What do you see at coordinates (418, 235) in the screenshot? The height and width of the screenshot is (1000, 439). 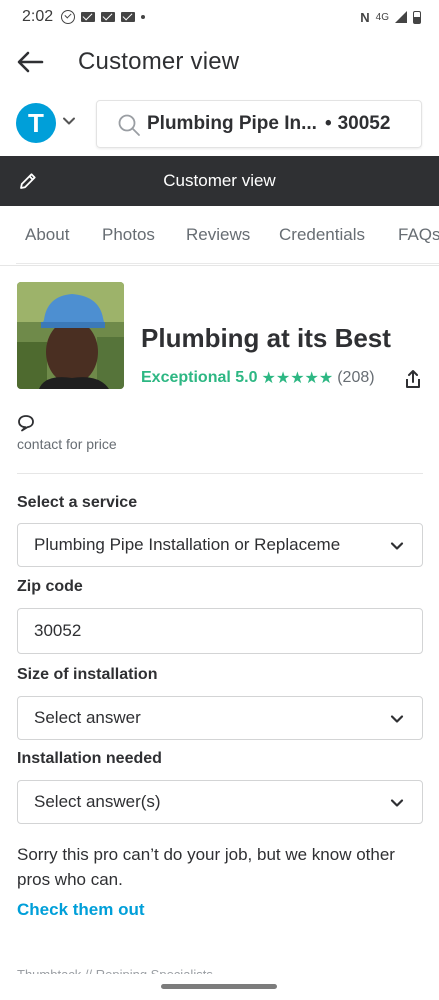 I see `tab-faqs: FAQs` at bounding box center [418, 235].